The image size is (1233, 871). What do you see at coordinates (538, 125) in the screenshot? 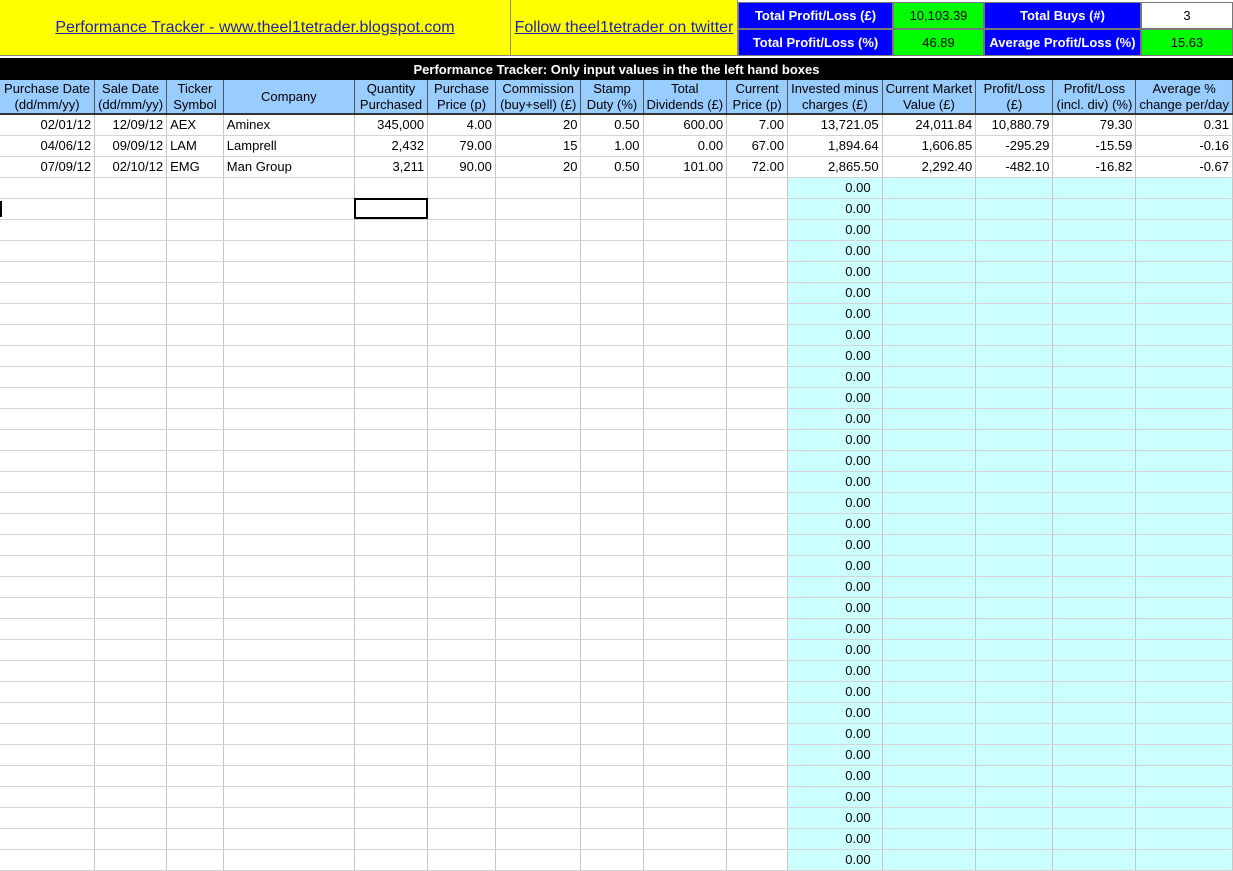
I see `cell-commission: 20` at bounding box center [538, 125].